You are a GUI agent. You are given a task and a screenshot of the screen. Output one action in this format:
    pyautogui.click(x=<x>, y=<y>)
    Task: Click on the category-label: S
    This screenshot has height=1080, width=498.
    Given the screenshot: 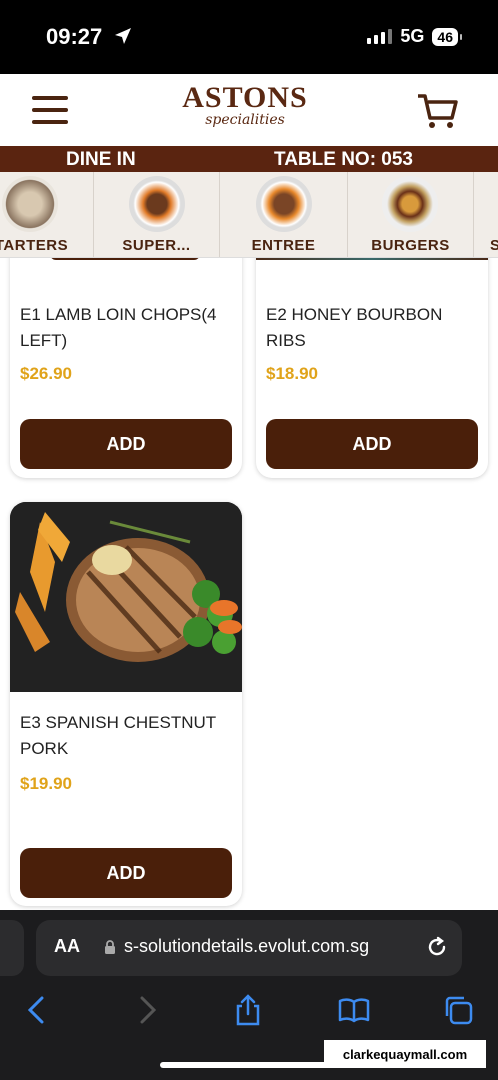 What is the action you would take?
    pyautogui.click(x=486, y=245)
    